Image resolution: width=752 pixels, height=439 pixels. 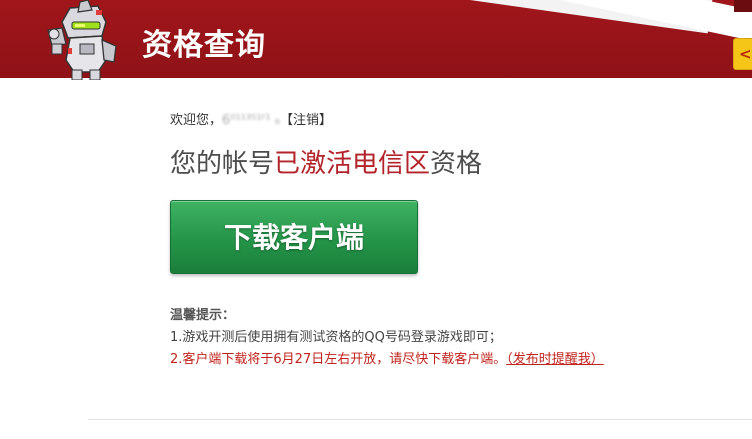 What do you see at coordinates (196, 120) in the screenshot?
I see `welcome-prefix: 欢迎您，` at bounding box center [196, 120].